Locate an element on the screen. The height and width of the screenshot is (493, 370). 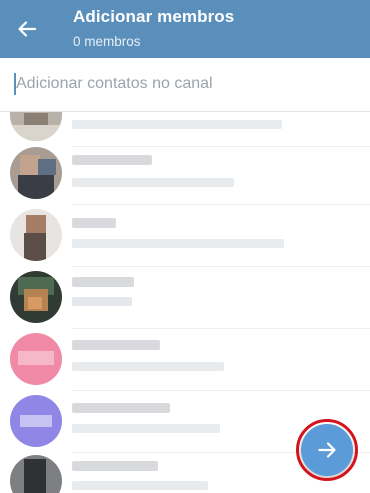
search-input is located at coordinates (186, 84).